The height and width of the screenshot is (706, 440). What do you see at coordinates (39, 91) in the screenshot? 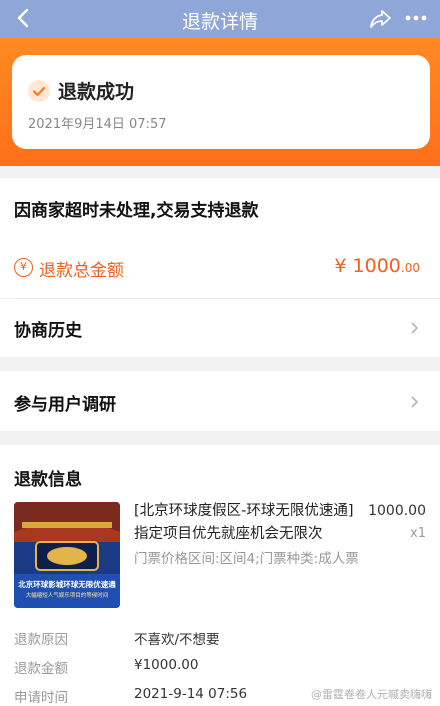
I see `check-icon` at bounding box center [39, 91].